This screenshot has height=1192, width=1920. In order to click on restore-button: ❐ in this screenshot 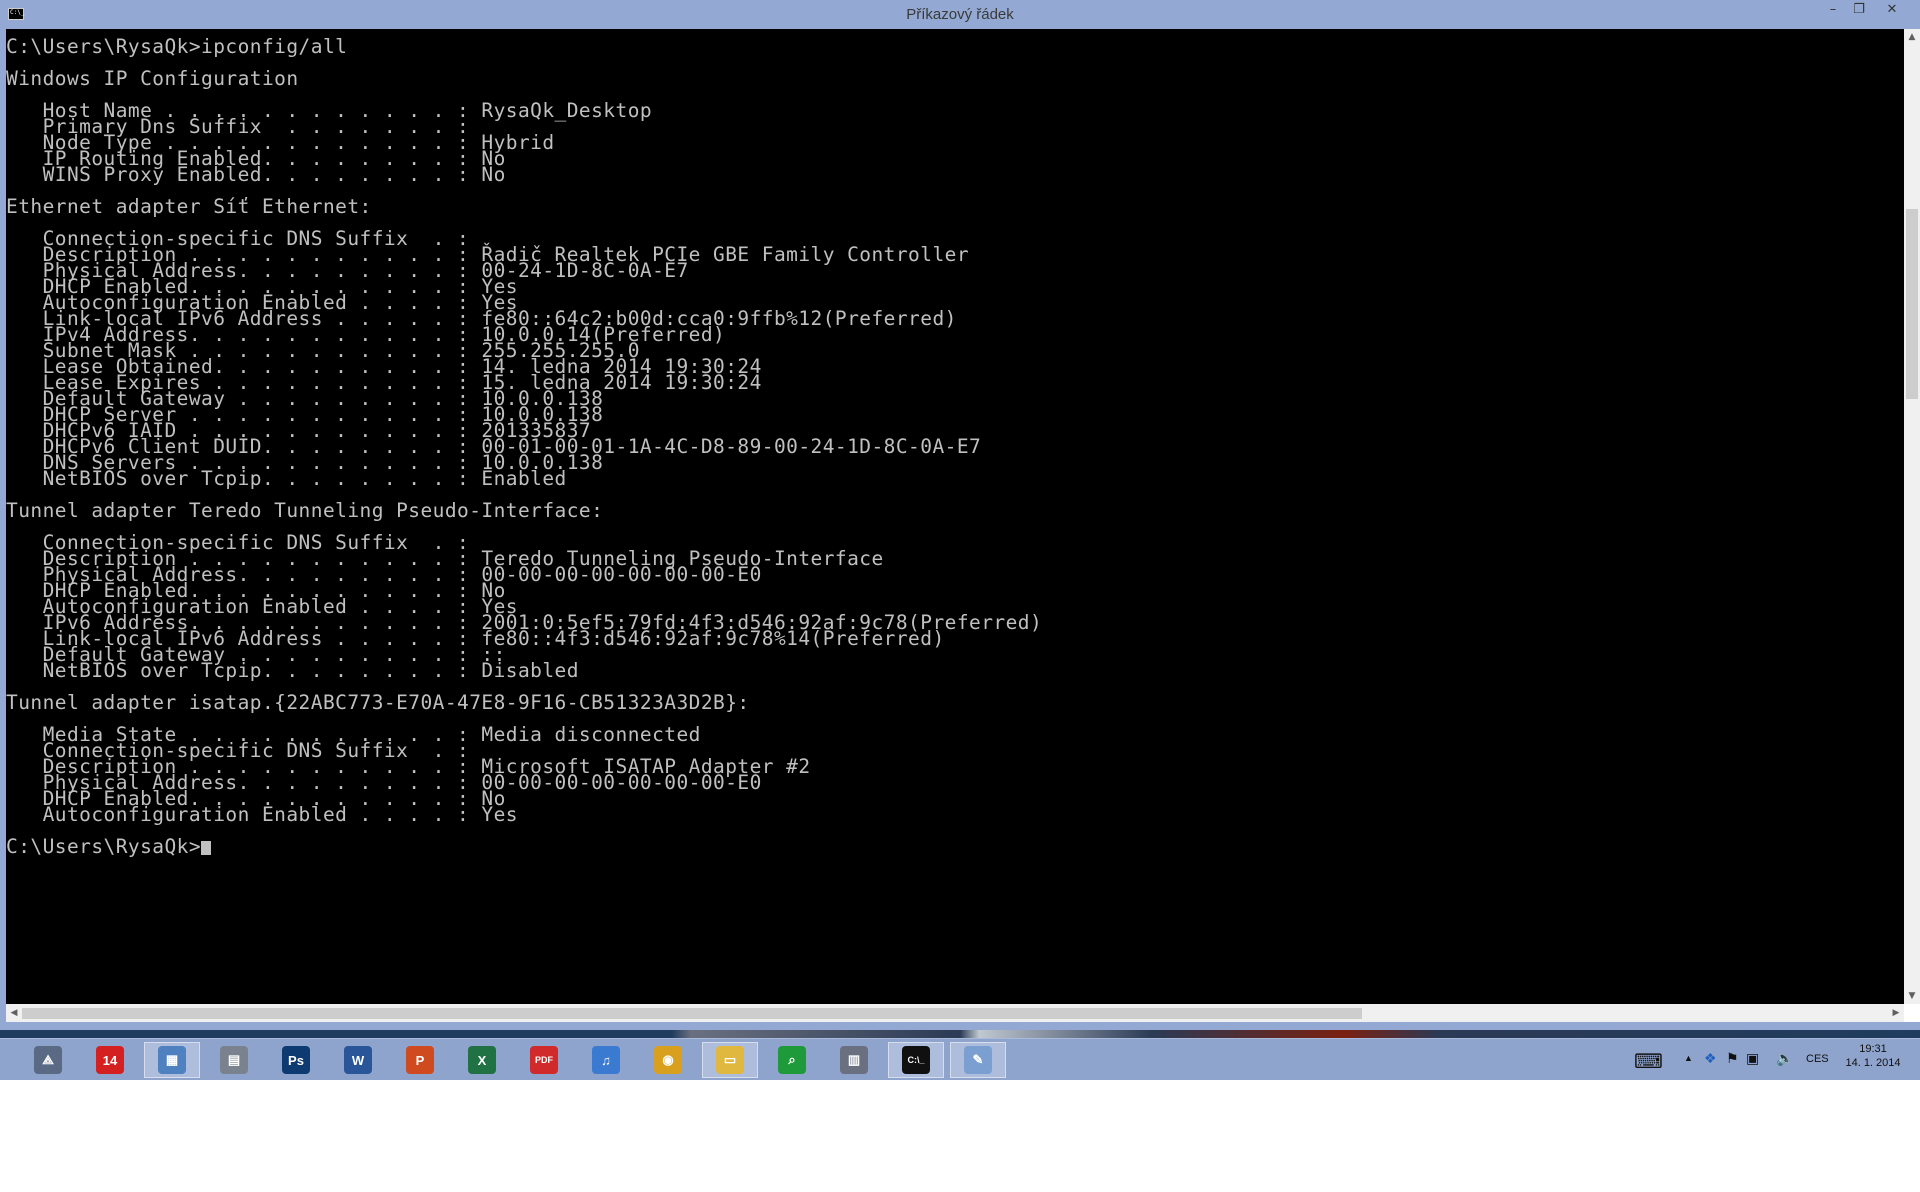, I will do `click(1859, 11)`.